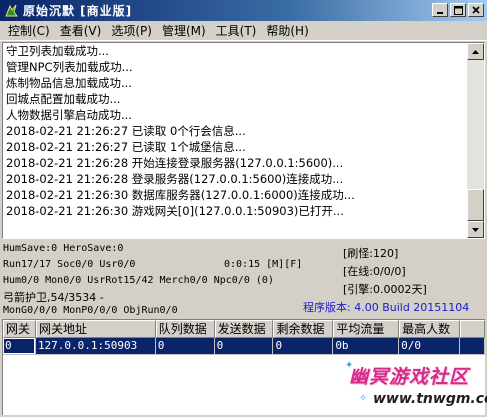 The height and width of the screenshot is (417, 487). I want to click on arrow-up-icon, so click(475, 51).